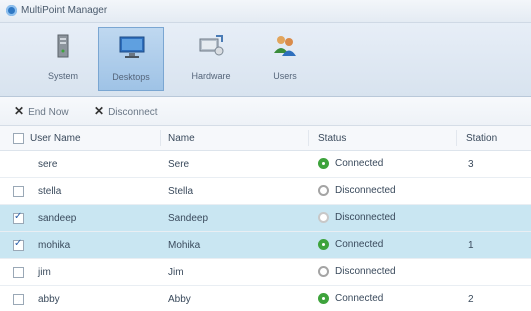 This screenshot has height=311, width=531. I want to click on app-icon, so click(11, 10).